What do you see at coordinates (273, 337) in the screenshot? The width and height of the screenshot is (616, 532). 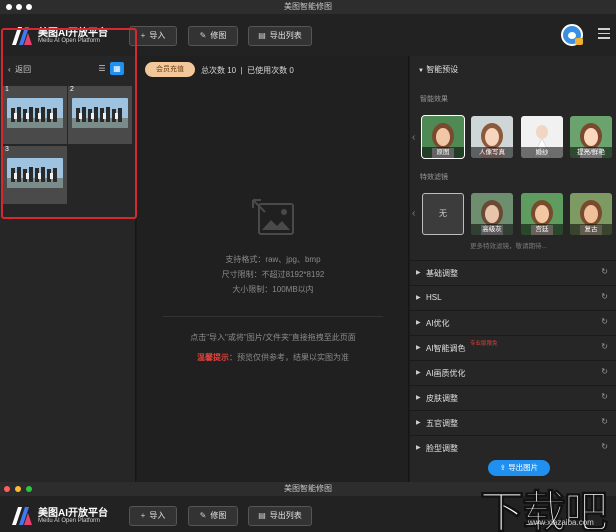 I see `drop-hint-text: 点击"导入"或将"图片/文件夹"直接拖拽至此页面` at bounding box center [273, 337].